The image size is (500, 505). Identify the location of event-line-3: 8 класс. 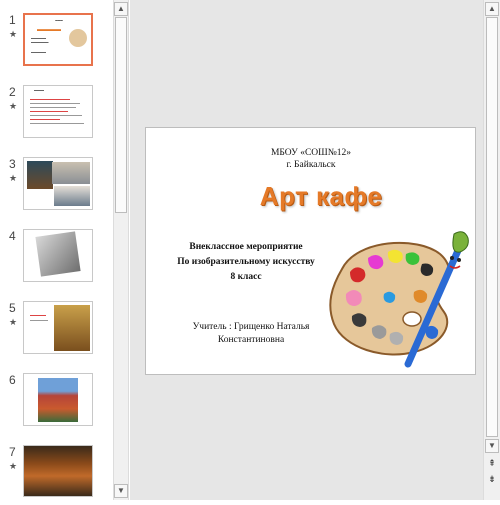
(246, 277).